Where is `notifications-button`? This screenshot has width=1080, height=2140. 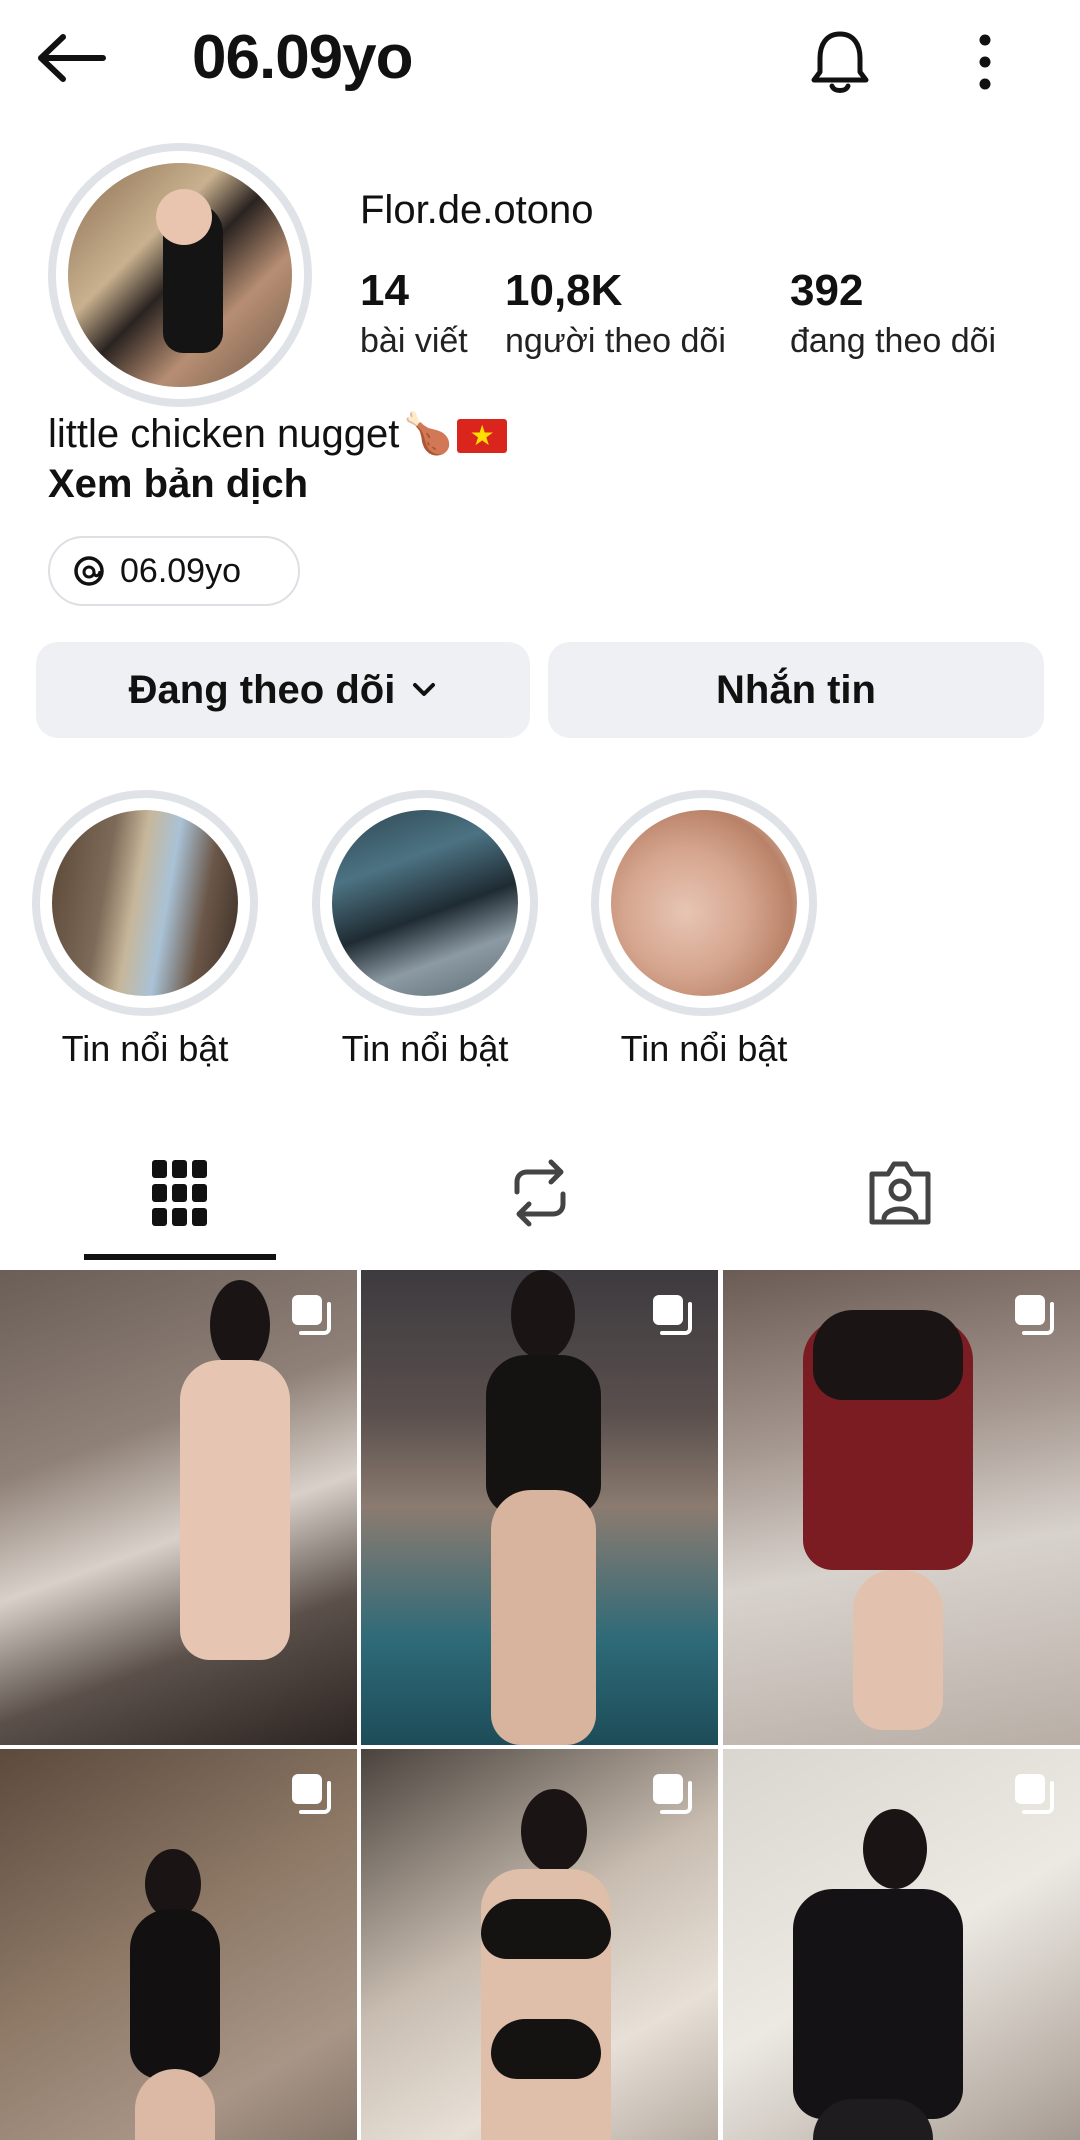
notifications-button is located at coordinates (840, 62).